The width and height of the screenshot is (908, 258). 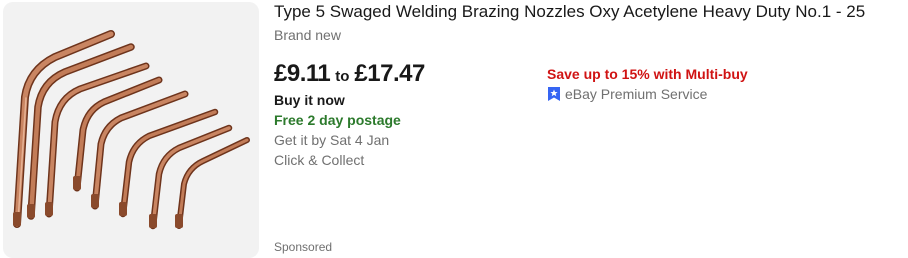 What do you see at coordinates (302, 73) in the screenshot?
I see `price-low: £9.11` at bounding box center [302, 73].